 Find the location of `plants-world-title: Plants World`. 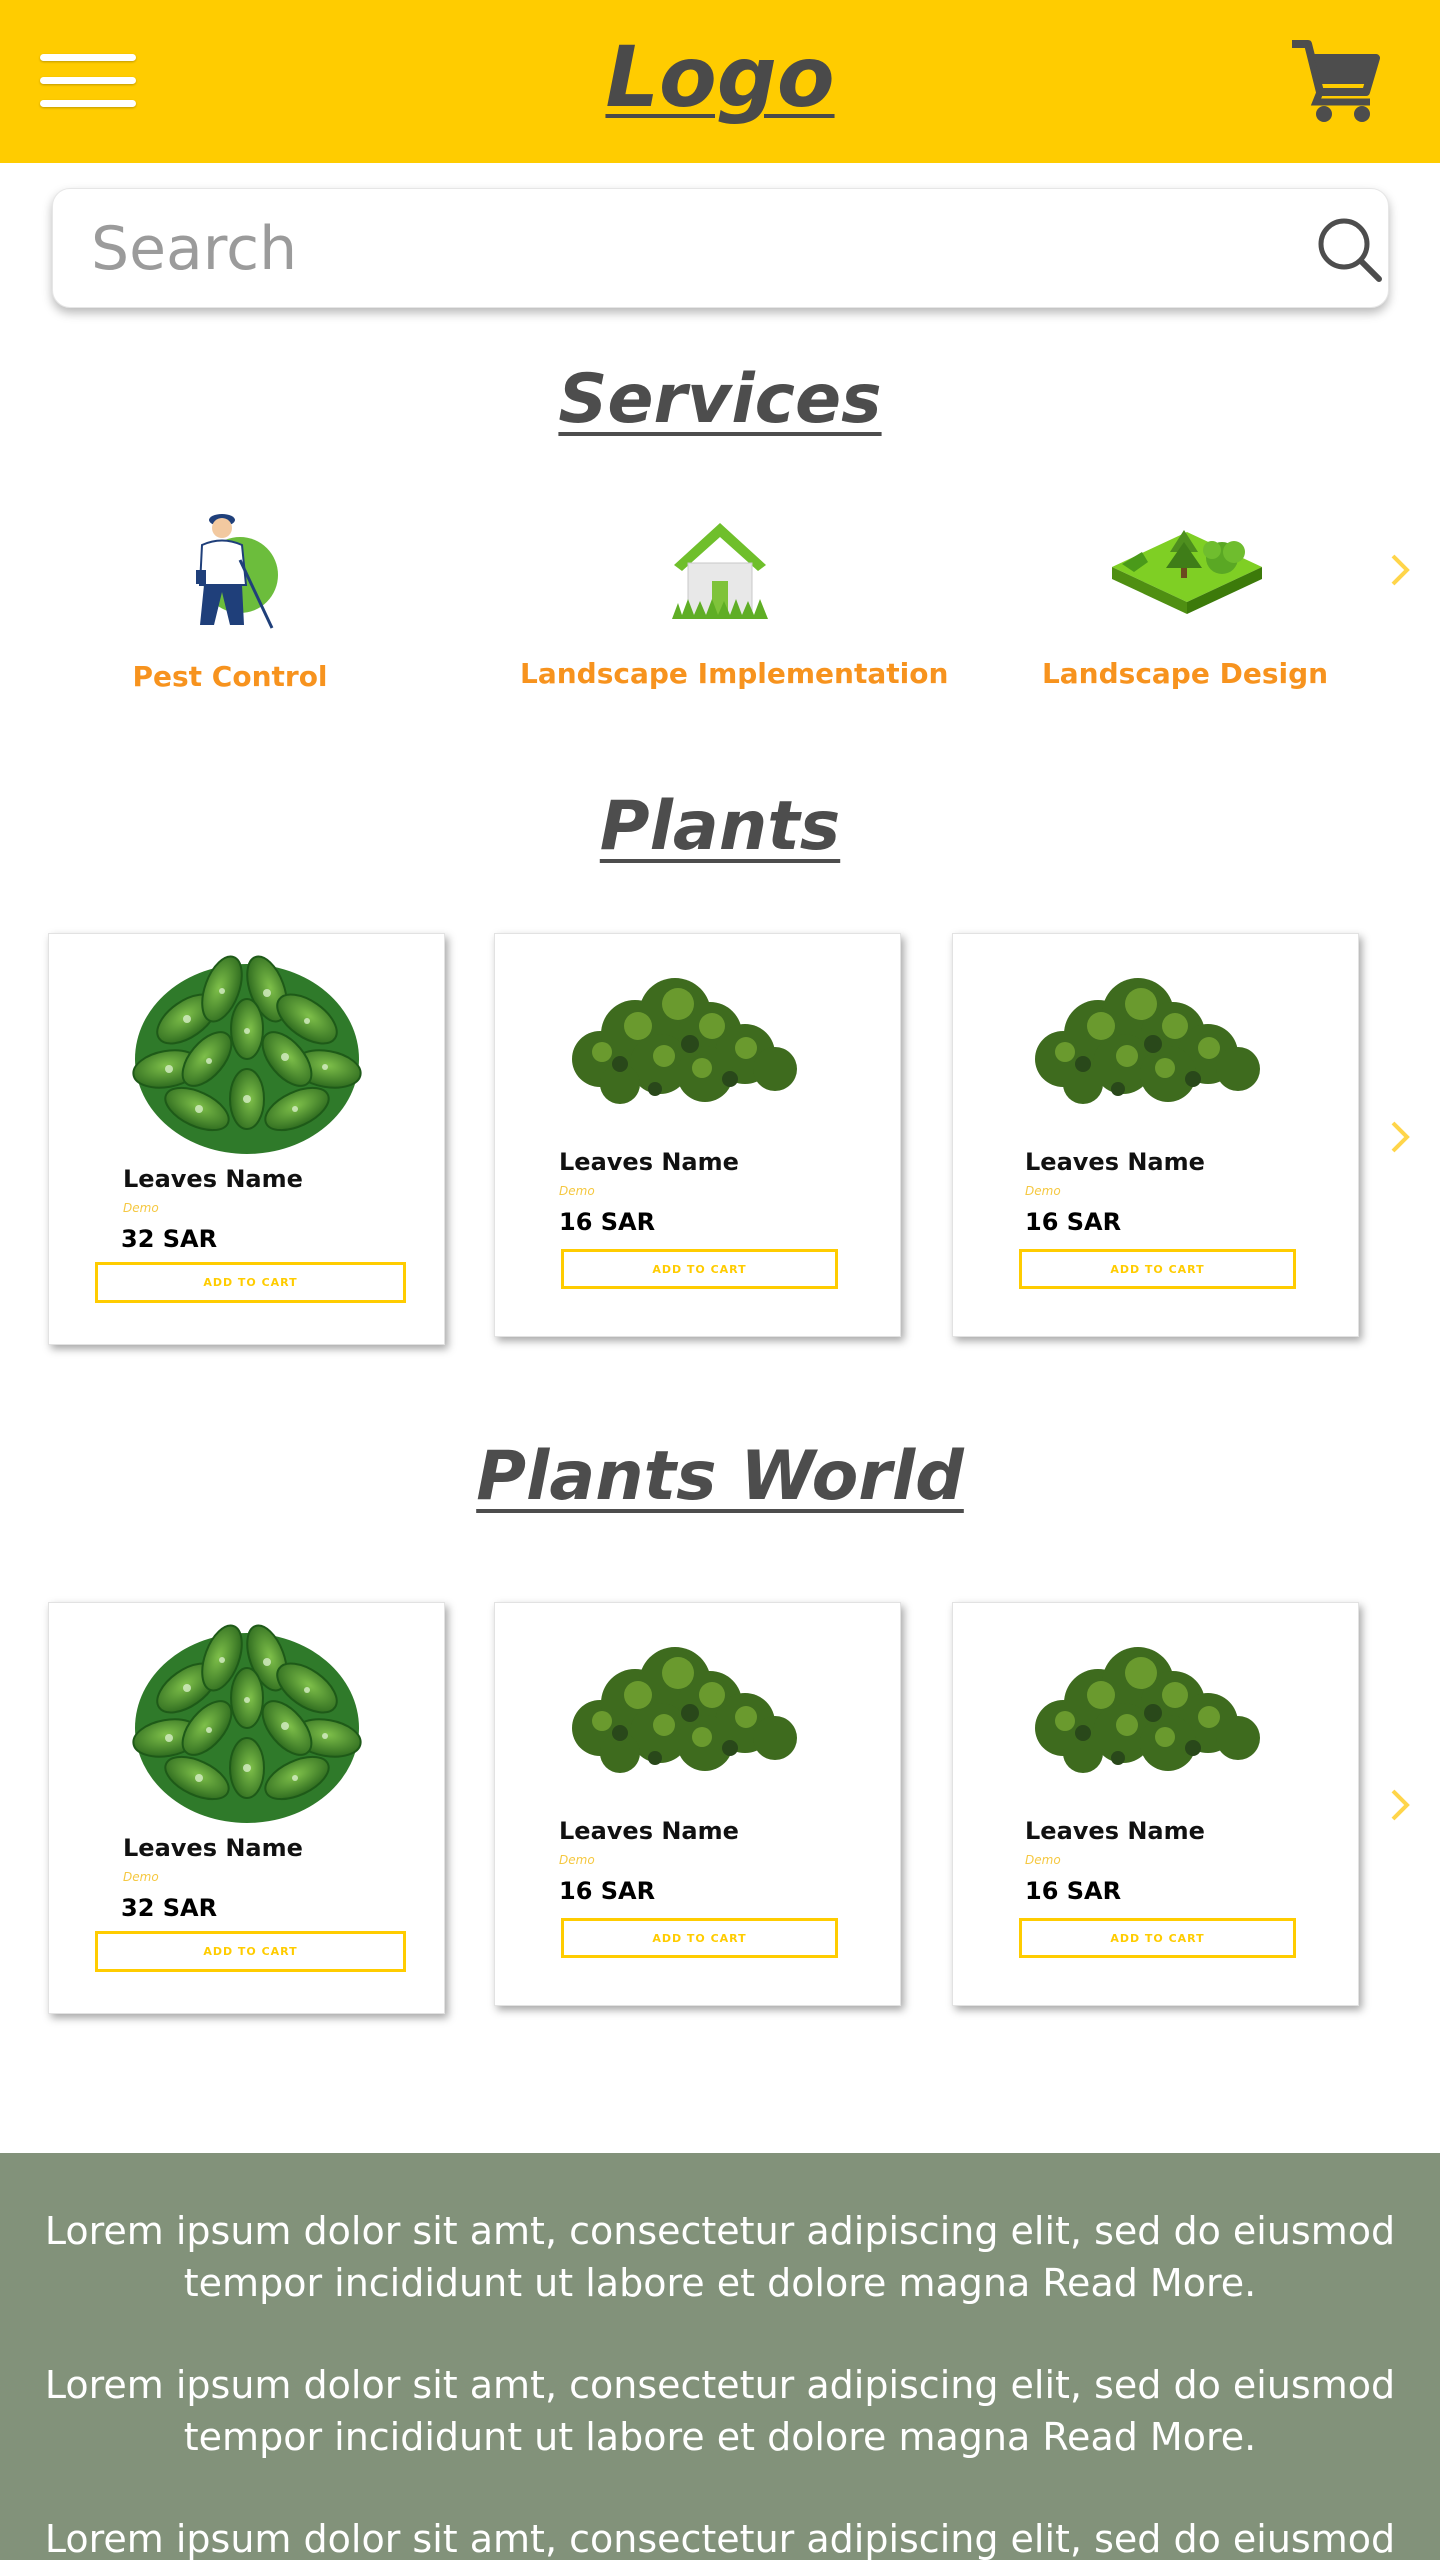

plants-world-title: Plants World is located at coordinates (720, 1476).